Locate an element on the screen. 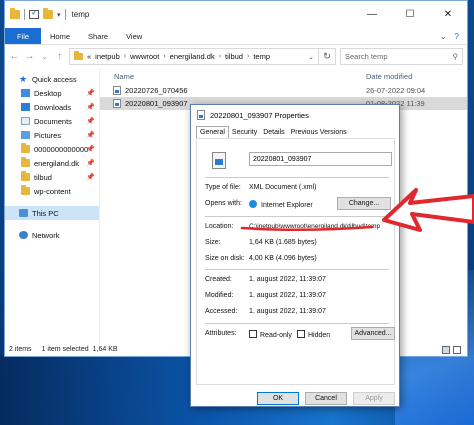  hidden-label: Hidden is located at coordinates (319, 335).